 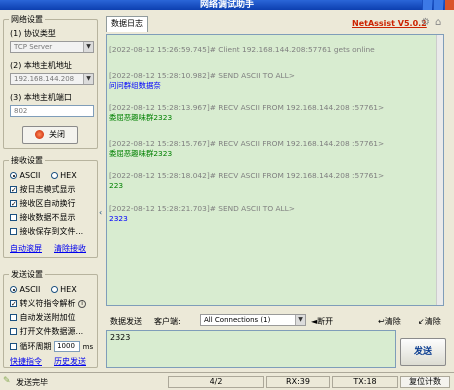 I want to click on tab-data-log: 数据日志, so click(x=127, y=24).